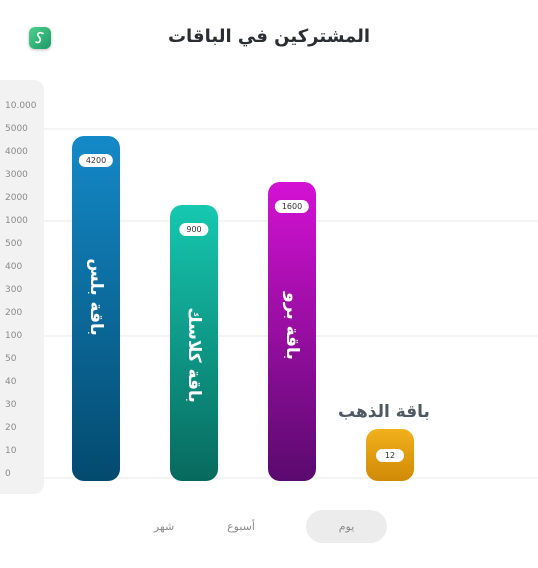 Image resolution: width=538 pixels, height=568 pixels. I want to click on bar-value-label: 4200, so click(96, 160).